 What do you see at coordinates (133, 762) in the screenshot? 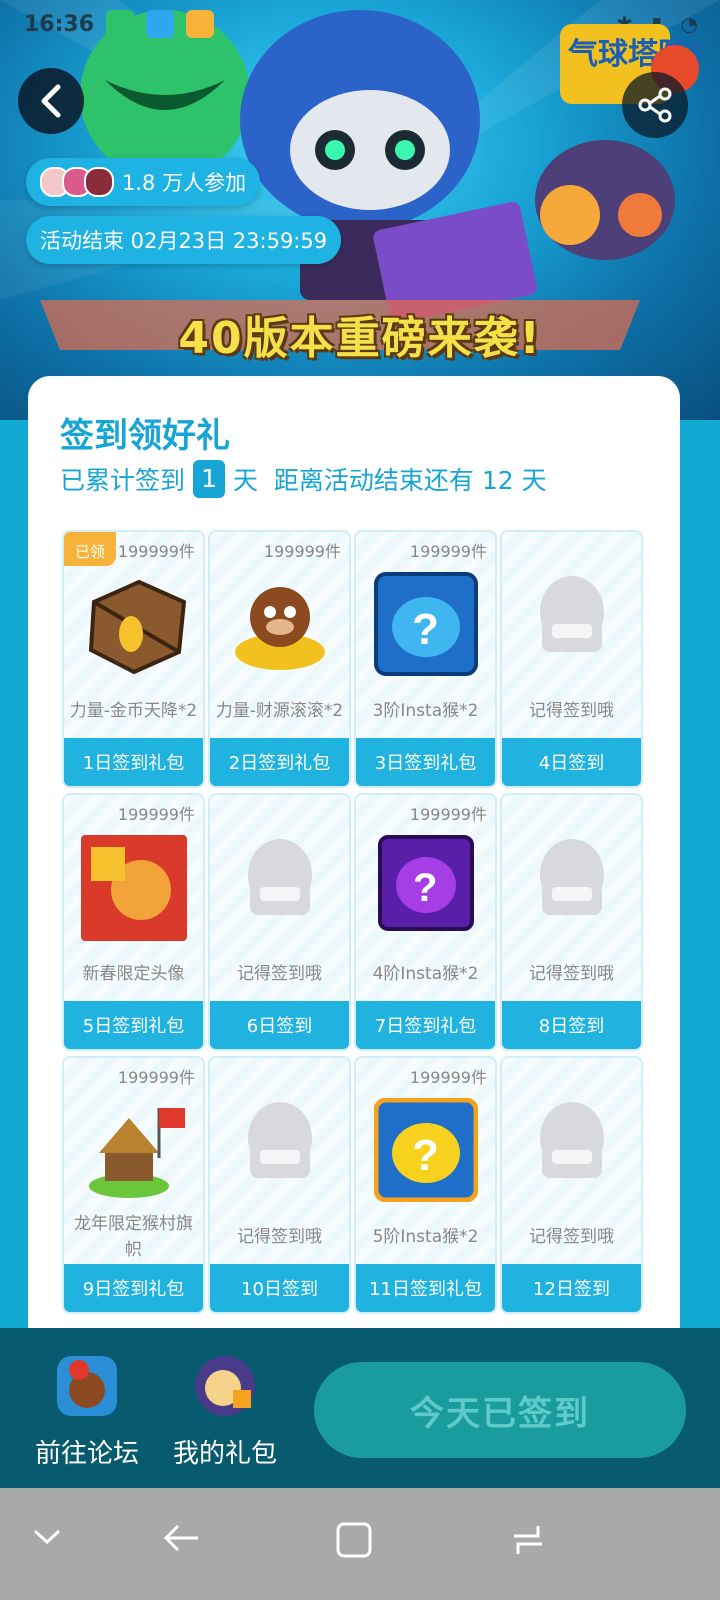
I see `reward-day-label: 1日签到礼包` at bounding box center [133, 762].